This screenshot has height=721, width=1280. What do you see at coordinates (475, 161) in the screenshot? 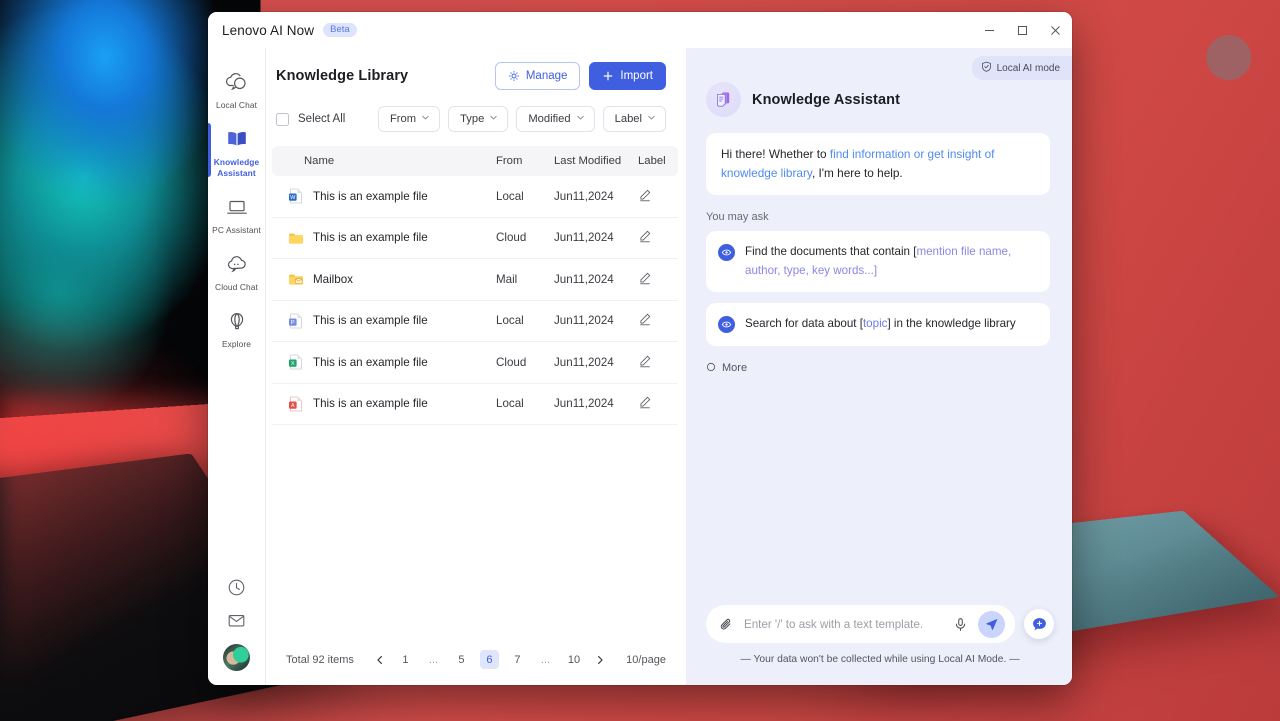
I see `table-header-row: Name From Last Modified Label` at bounding box center [475, 161].